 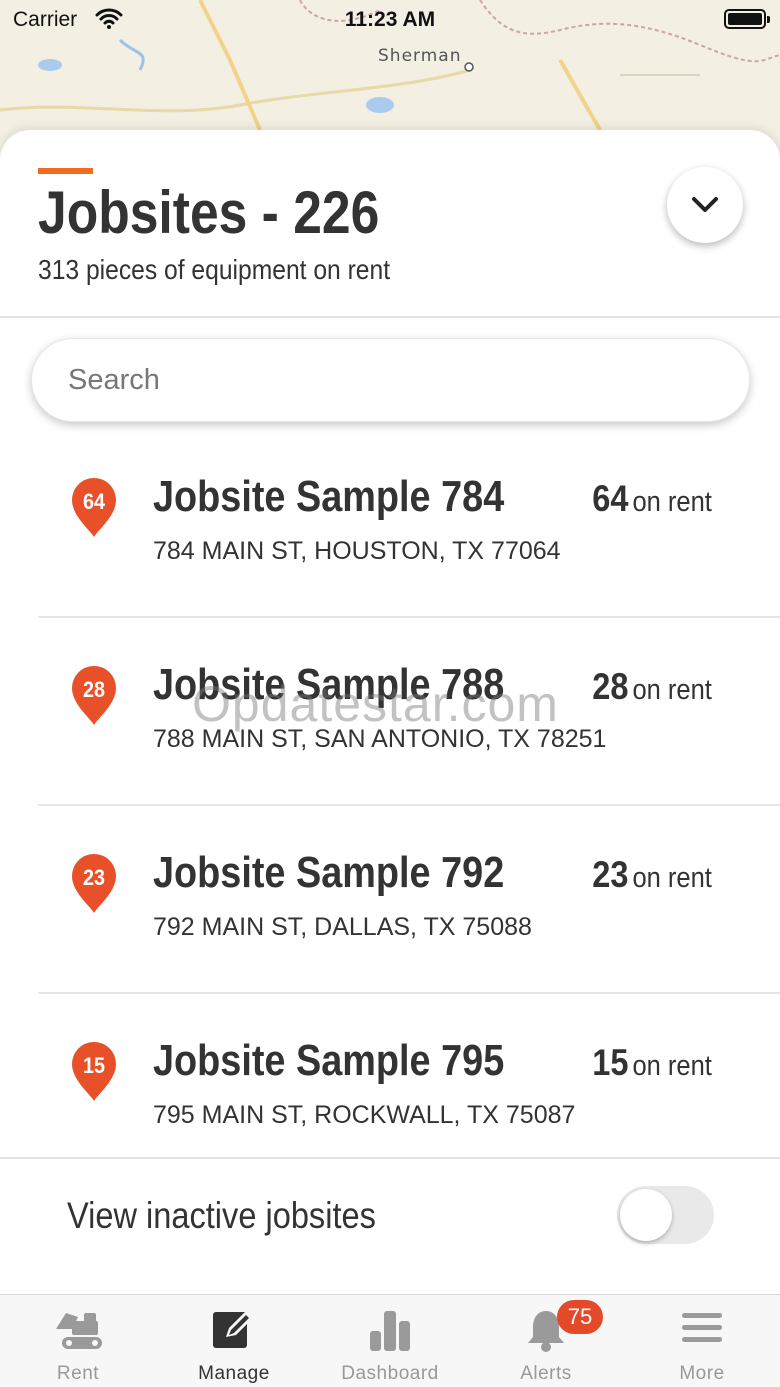 I want to click on jobsite-address: 795 MAIN ST, ROCKWALL, TX 75087, so click(x=364, y=1115).